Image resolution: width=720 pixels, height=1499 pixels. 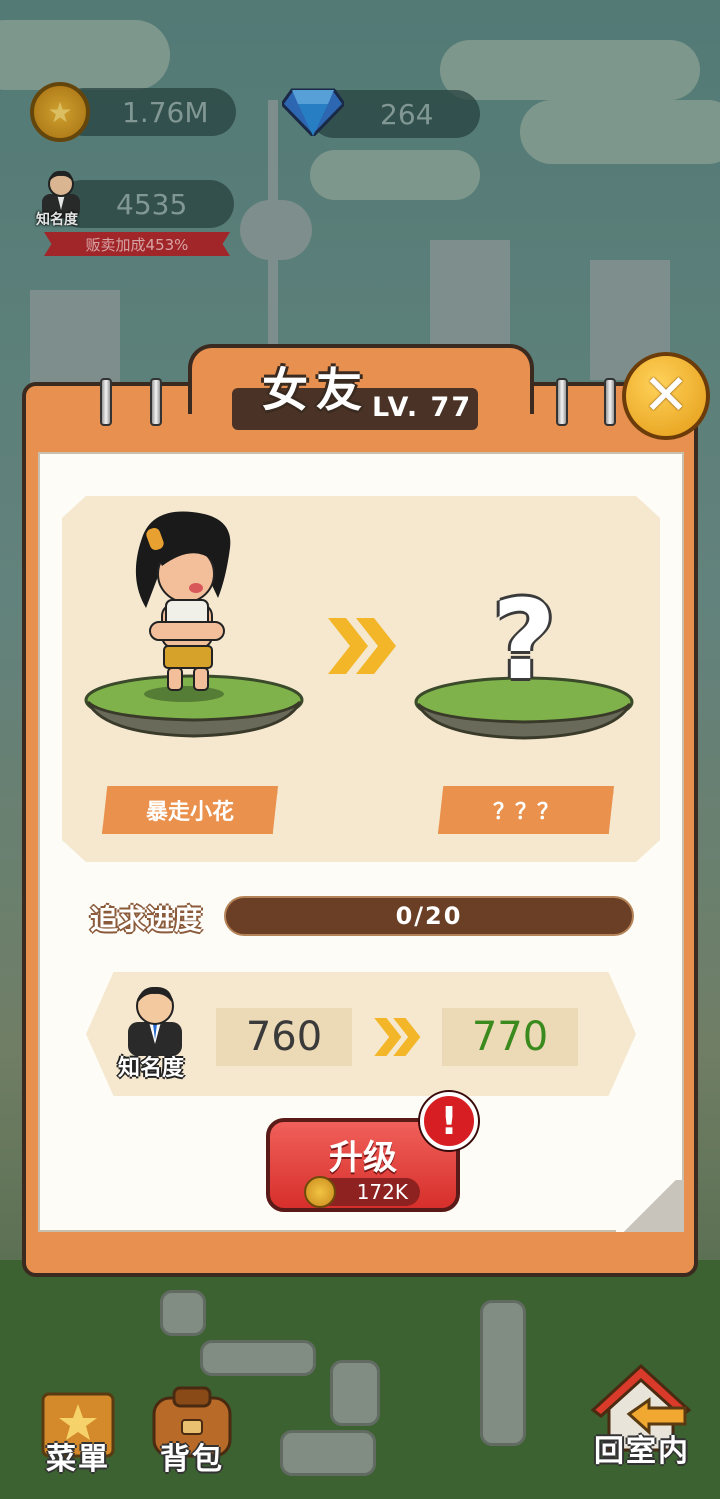 What do you see at coordinates (526, 810) in the screenshot?
I see `next-name-tag: ？？？` at bounding box center [526, 810].